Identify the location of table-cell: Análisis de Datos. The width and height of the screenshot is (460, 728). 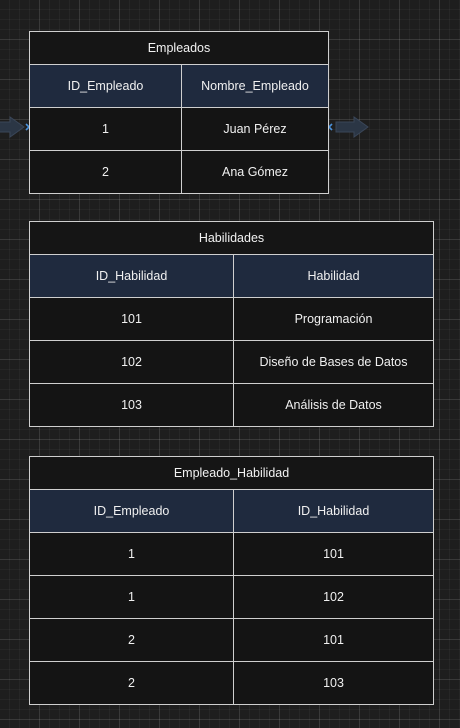
(333, 405).